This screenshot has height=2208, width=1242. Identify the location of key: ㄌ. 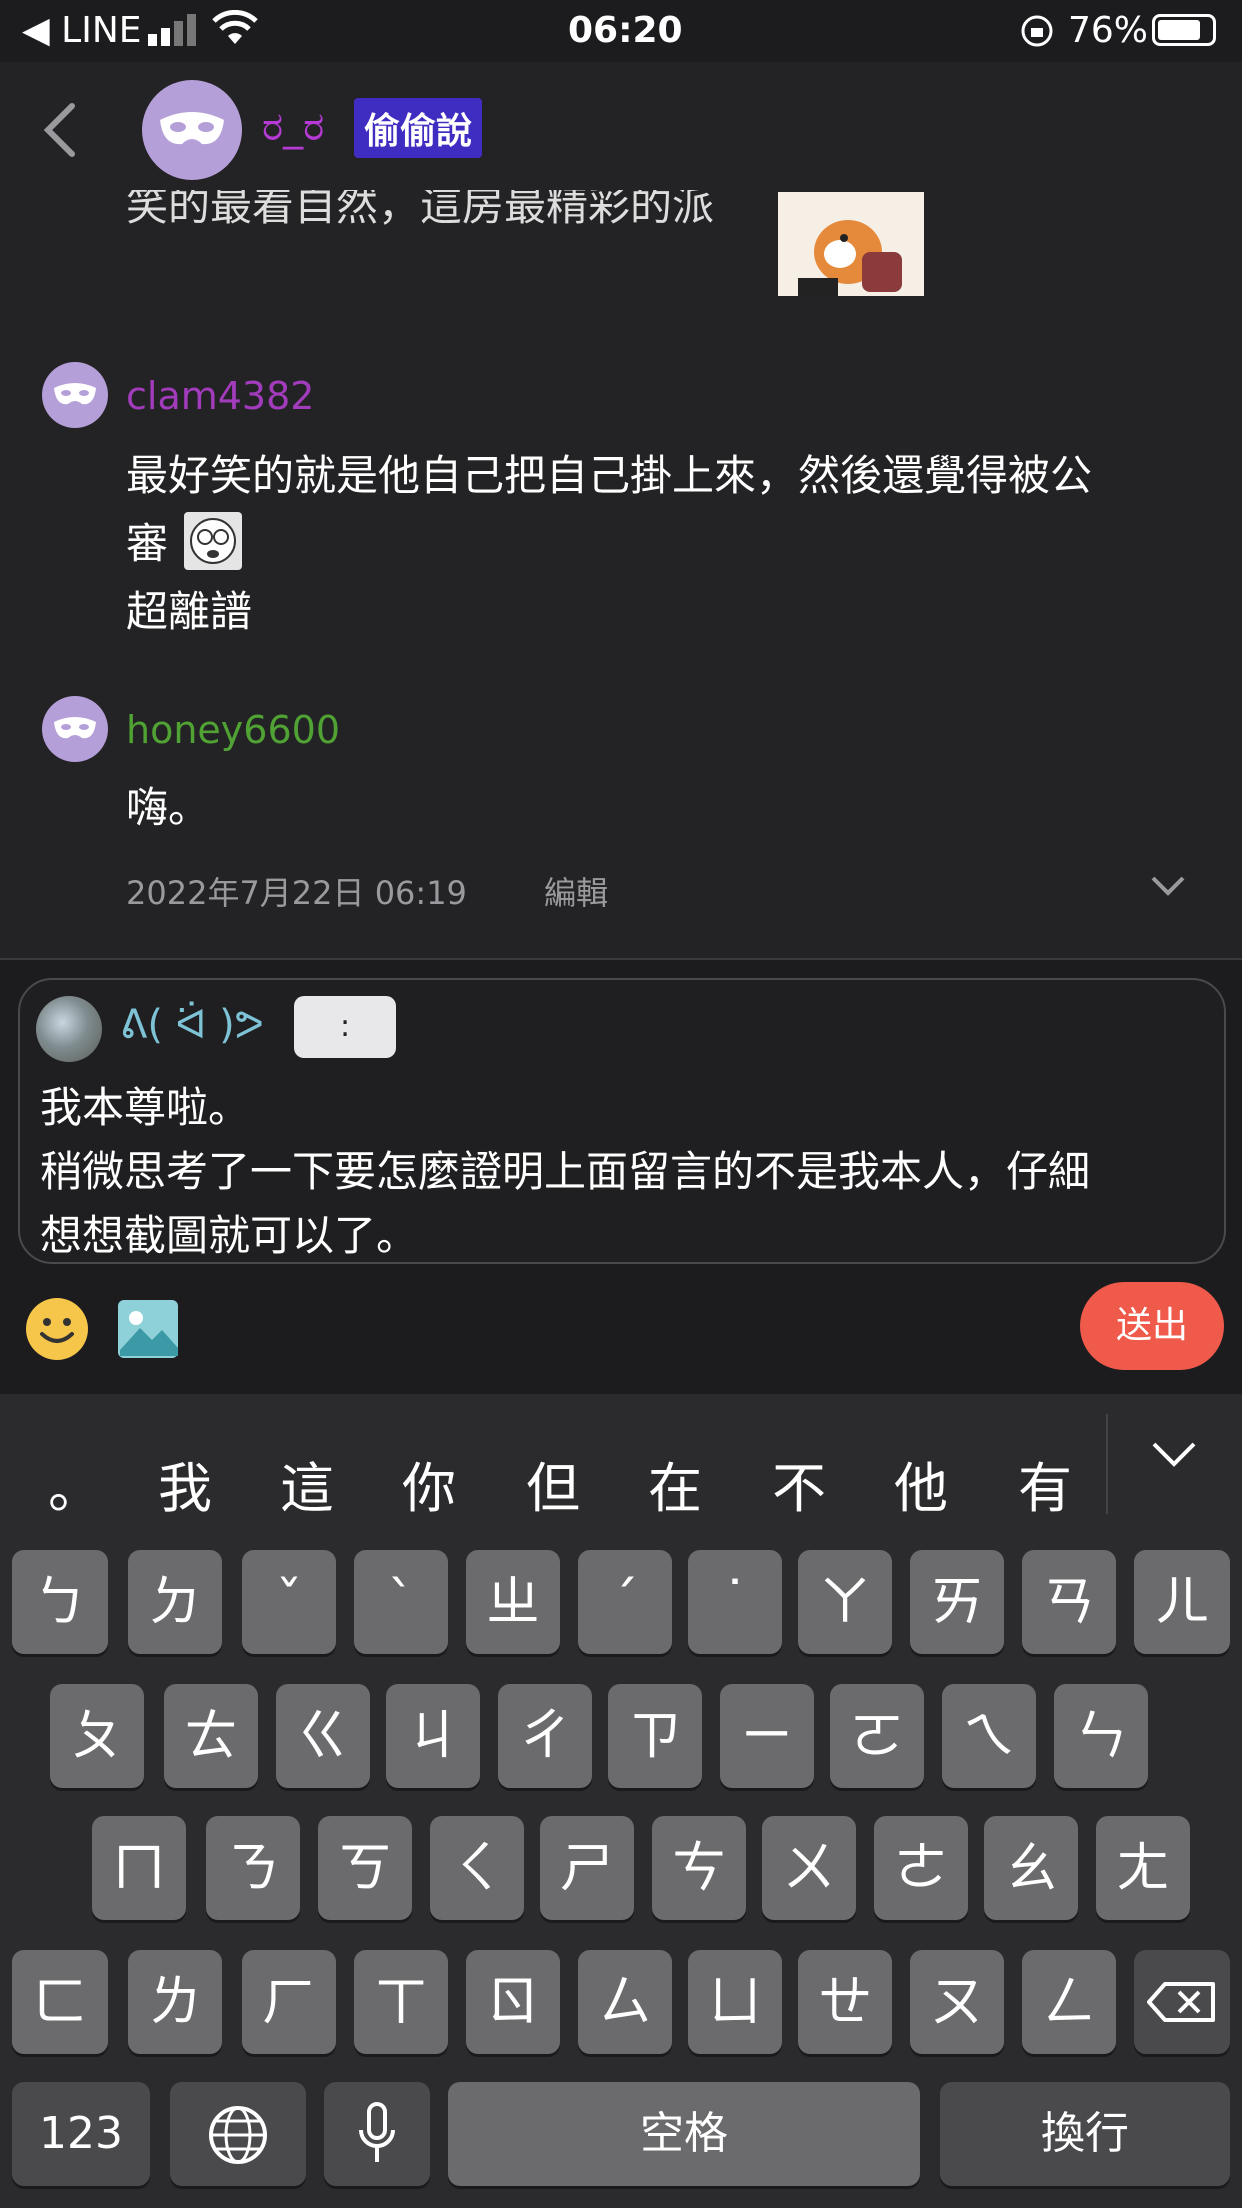
(175, 2002).